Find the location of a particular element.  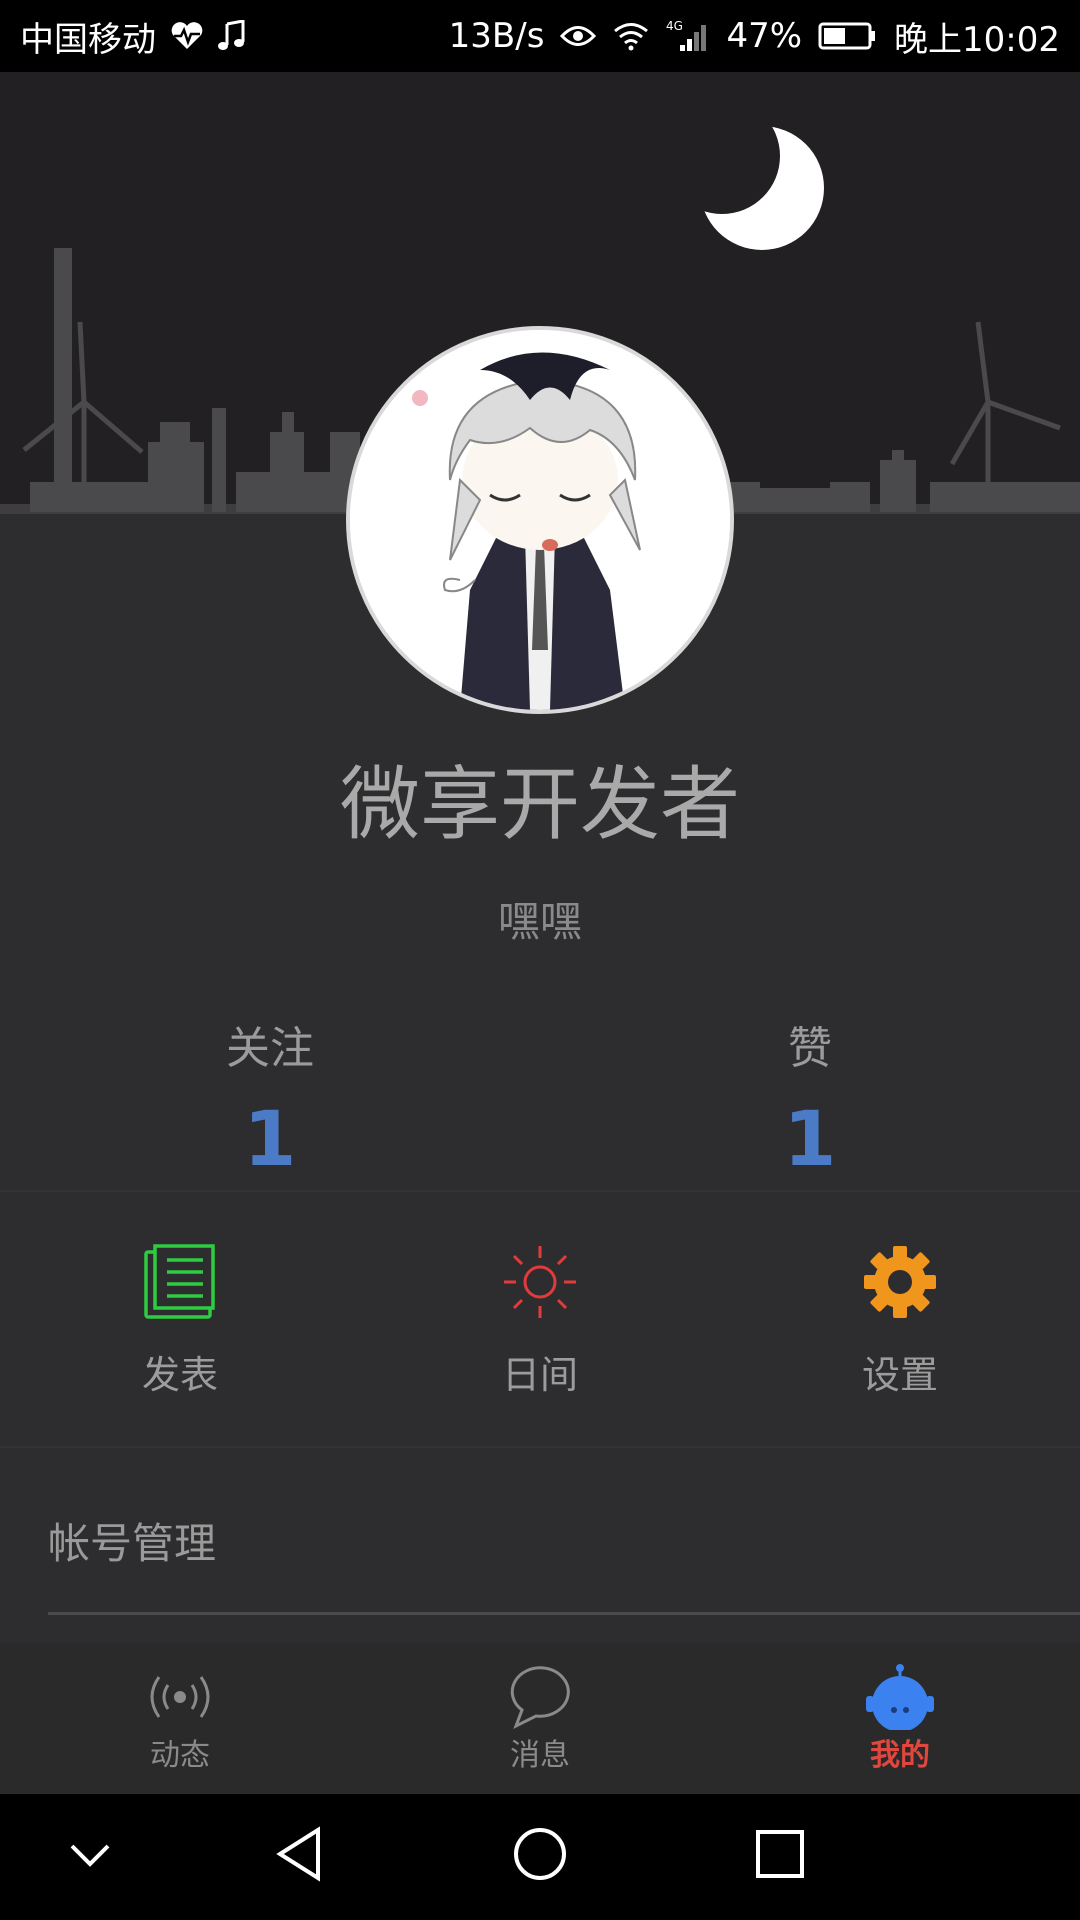

battery-percent: 47% is located at coordinates (764, 36).